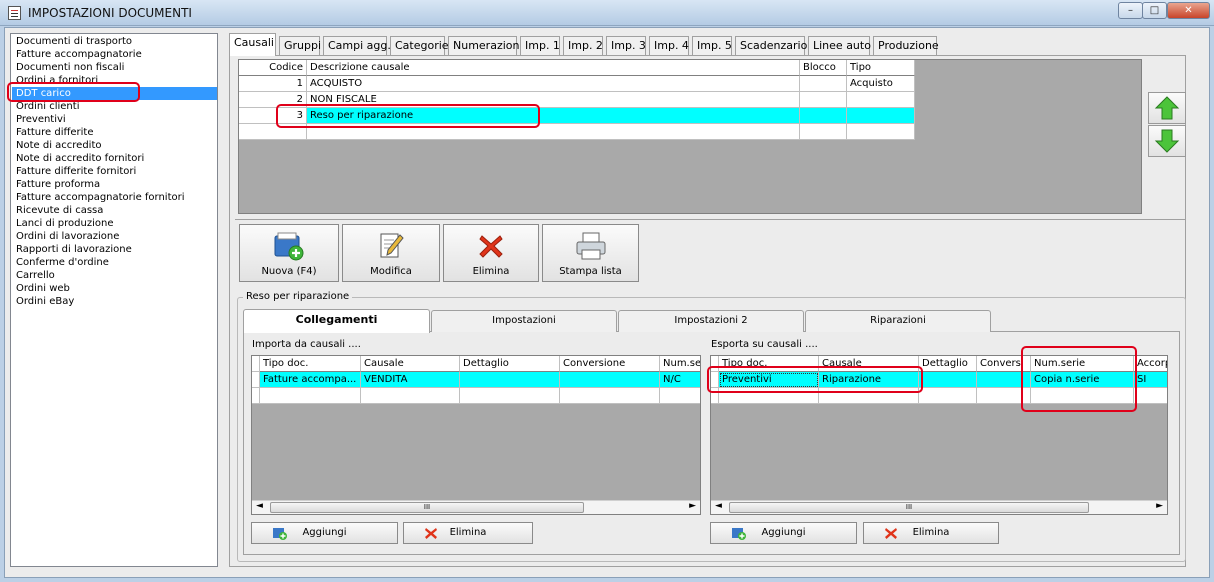  I want to click on move-down-button, so click(1167, 141).